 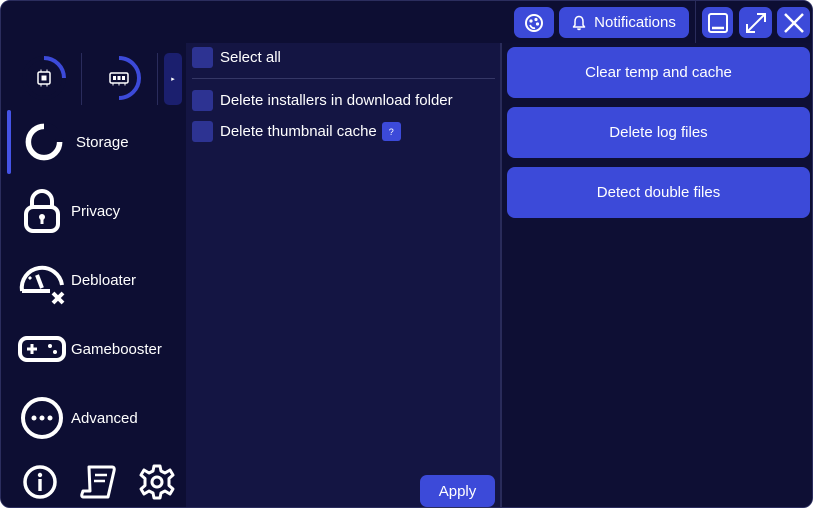 What do you see at coordinates (42, 285) in the screenshot?
I see `gauge-remove-icon` at bounding box center [42, 285].